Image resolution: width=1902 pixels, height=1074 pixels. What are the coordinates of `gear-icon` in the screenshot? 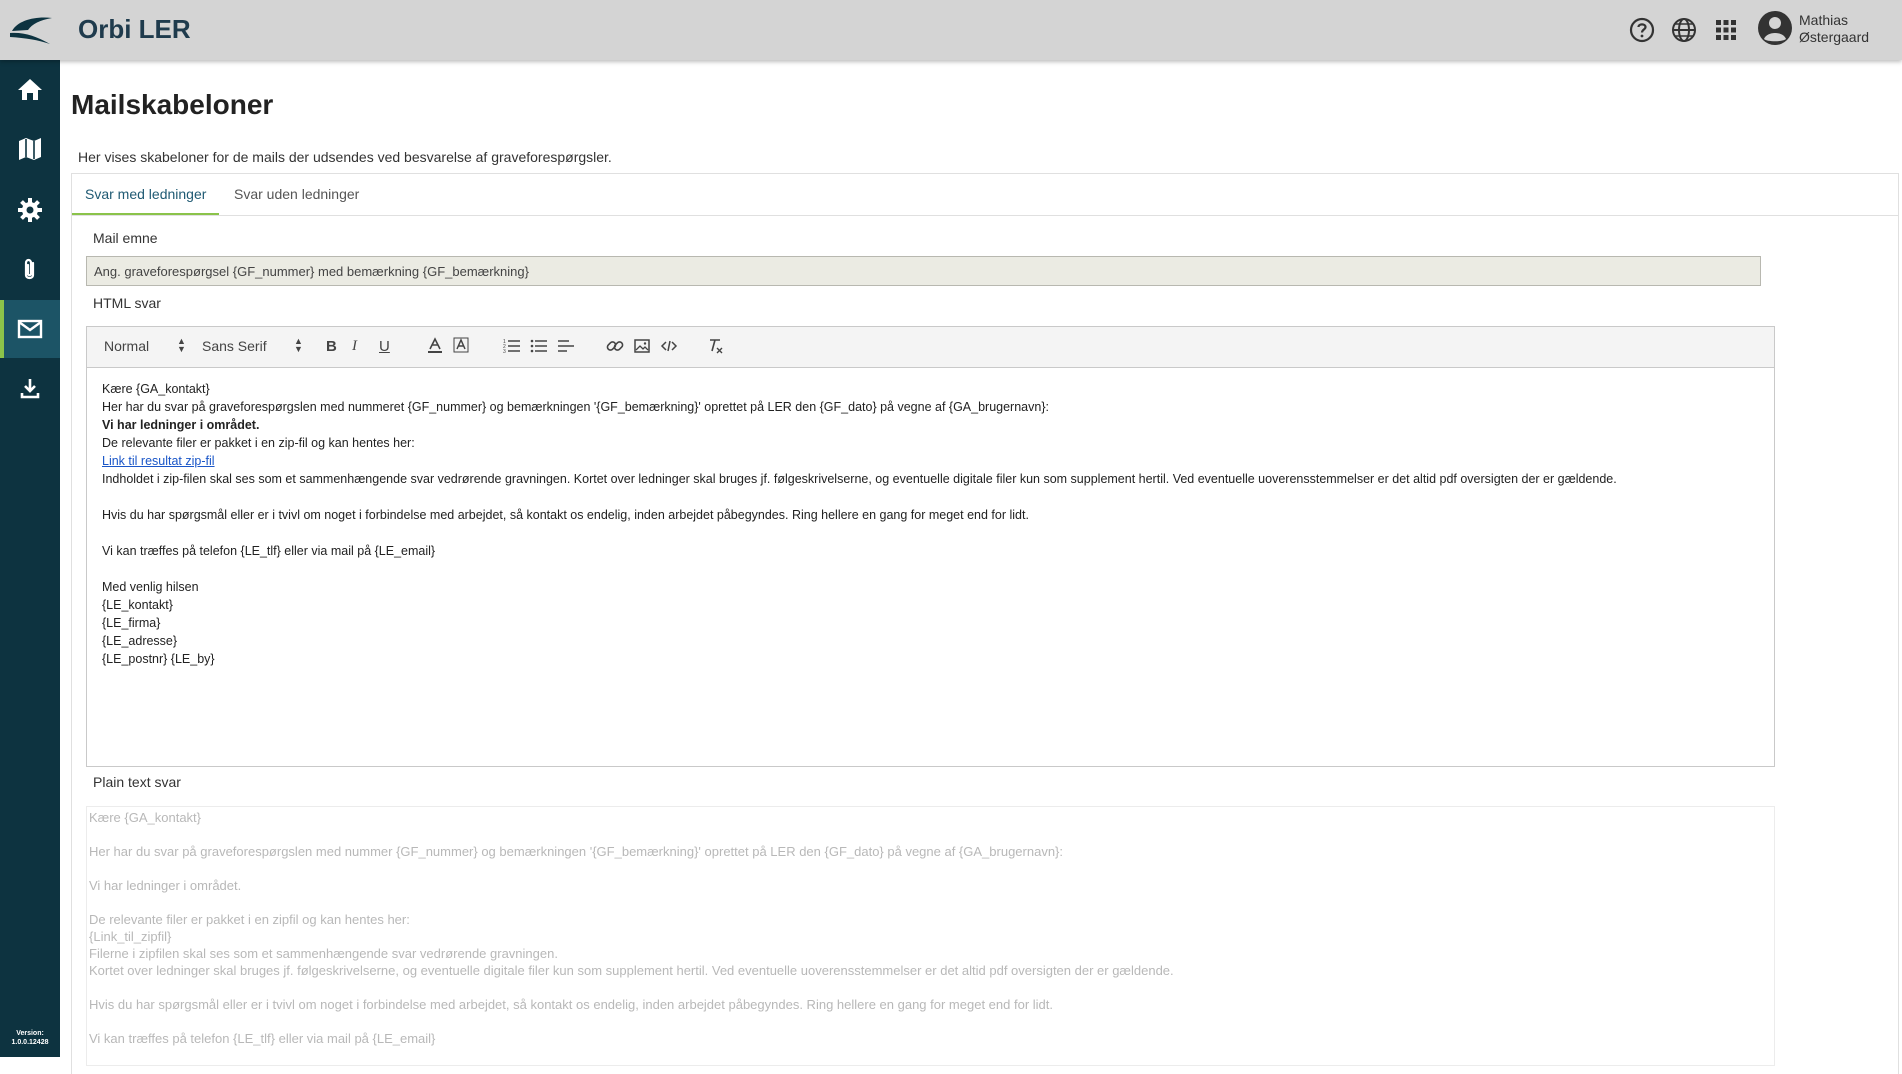 It's located at (30, 210).